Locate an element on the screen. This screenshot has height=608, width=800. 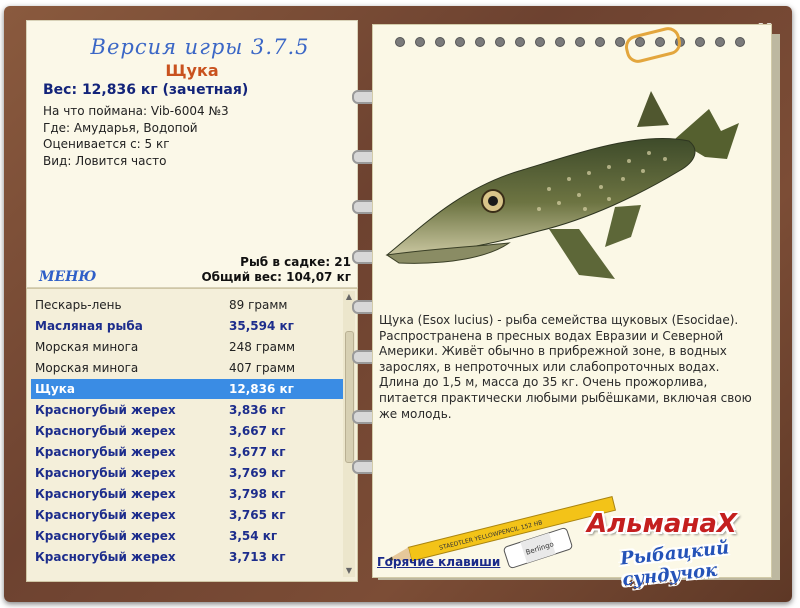
cage-summary: Рыб в садке: 21 Общий вес: 104,07 кг is located at coordinates (276, 270).